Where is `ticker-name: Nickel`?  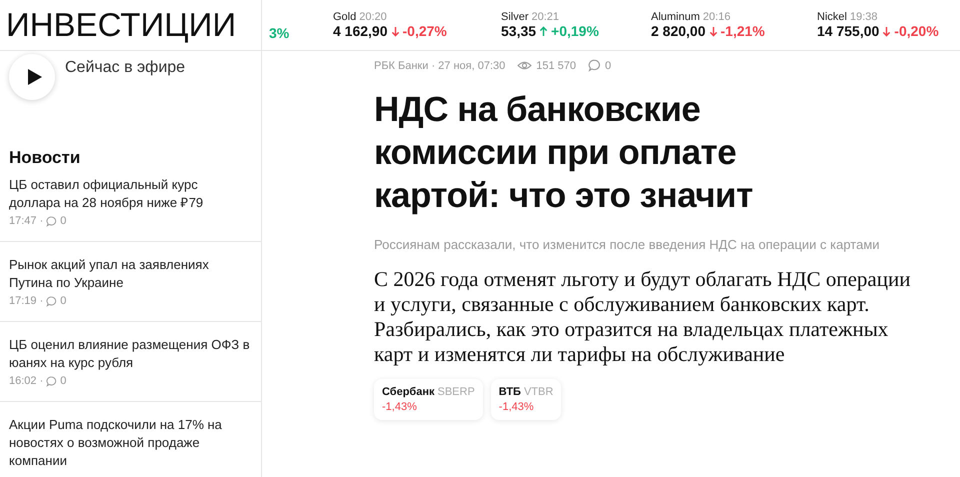 ticker-name: Nickel is located at coordinates (832, 17).